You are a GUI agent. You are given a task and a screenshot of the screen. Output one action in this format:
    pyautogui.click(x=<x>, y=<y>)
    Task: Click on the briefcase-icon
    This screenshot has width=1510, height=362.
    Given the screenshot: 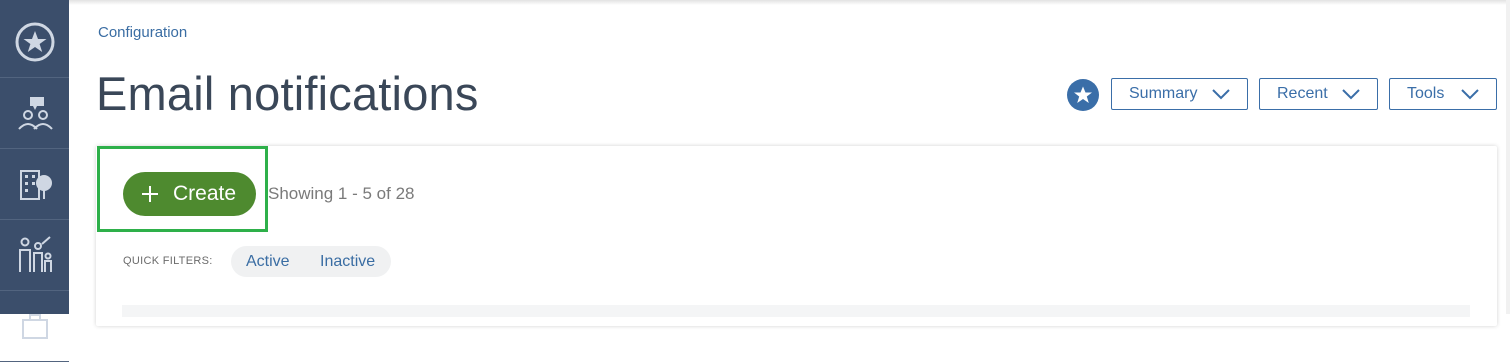 What is the action you would take?
    pyautogui.click(x=34, y=326)
    